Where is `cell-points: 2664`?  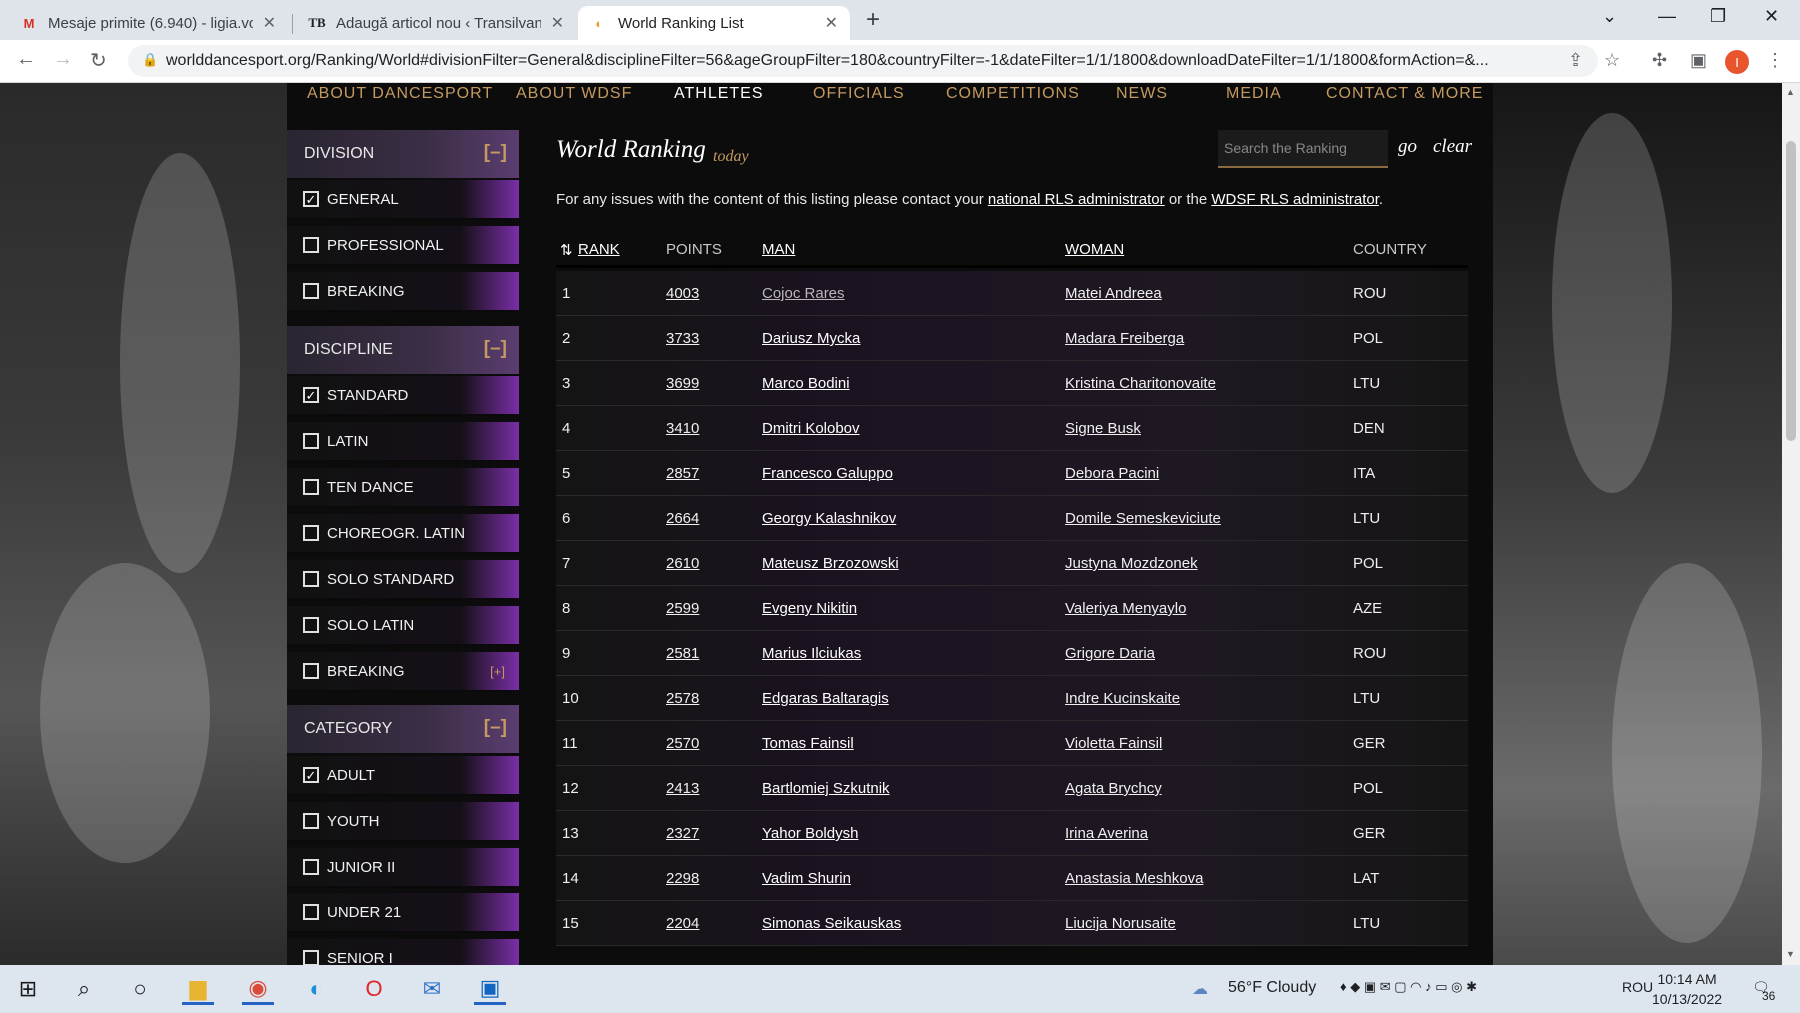 cell-points: 2664 is located at coordinates (682, 518).